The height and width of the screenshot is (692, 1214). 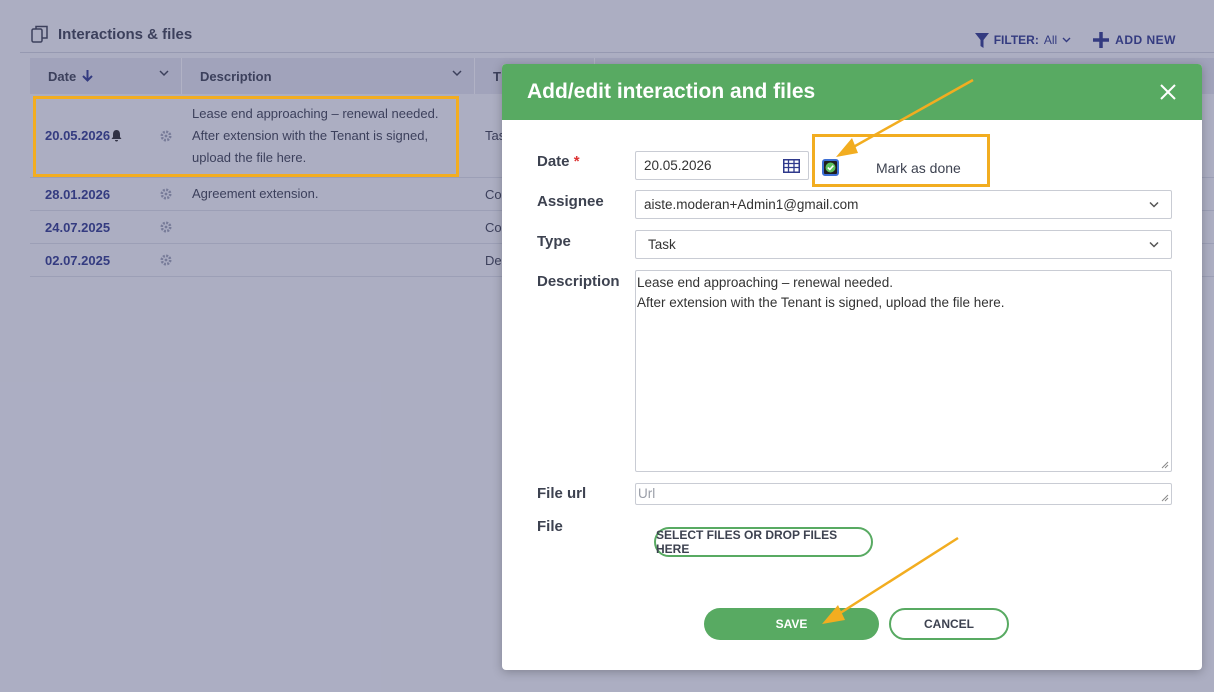 I want to click on date-label-text: Date, so click(x=553, y=161).